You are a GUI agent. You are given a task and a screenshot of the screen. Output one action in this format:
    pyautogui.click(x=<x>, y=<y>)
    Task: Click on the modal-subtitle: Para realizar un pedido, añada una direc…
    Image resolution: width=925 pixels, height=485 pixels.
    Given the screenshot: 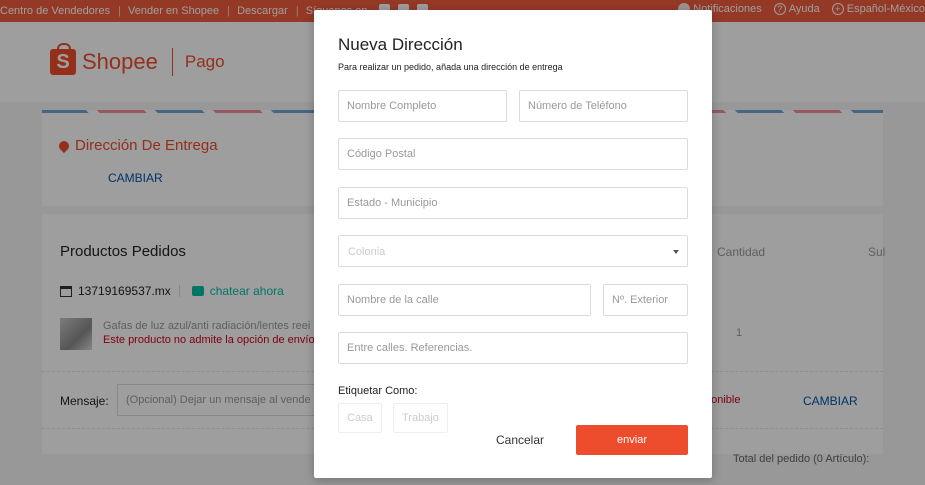 What is the action you would take?
    pyautogui.click(x=450, y=67)
    